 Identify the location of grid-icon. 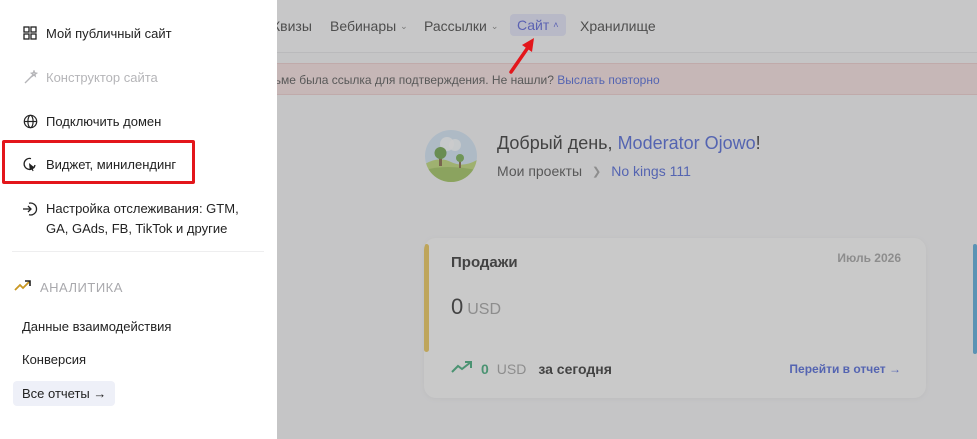
(30, 33).